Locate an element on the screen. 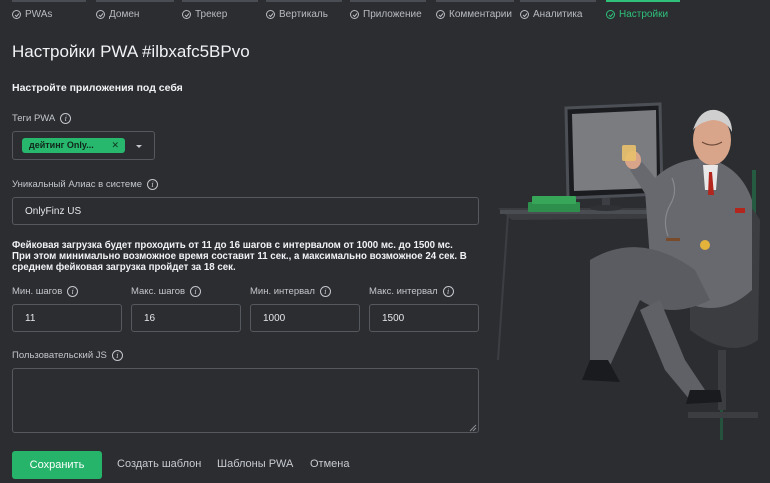  tag-chip: дейтинг Only... ✕ is located at coordinates (73, 145).